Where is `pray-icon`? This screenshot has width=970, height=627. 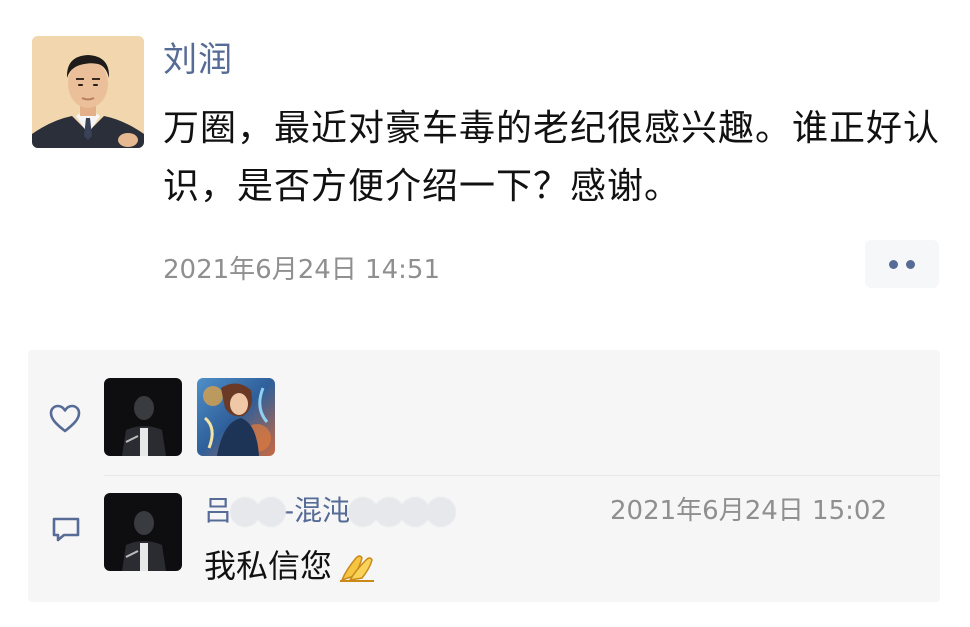
pray-icon is located at coordinates (357, 568).